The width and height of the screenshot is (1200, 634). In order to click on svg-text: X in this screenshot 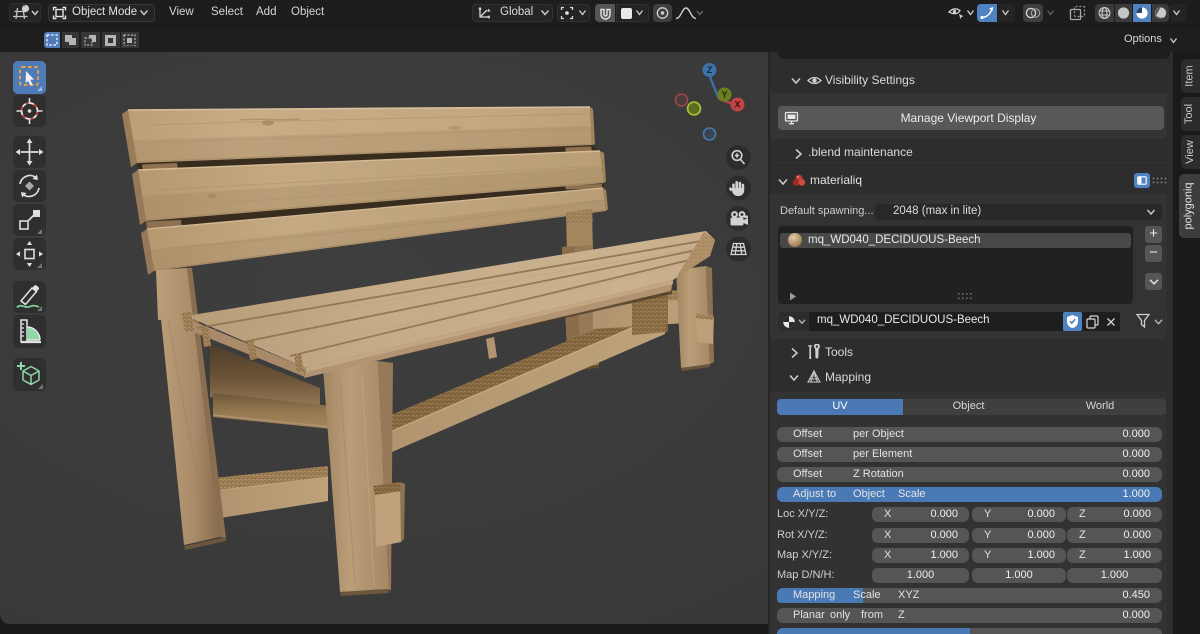, I will do `click(737, 105)`.